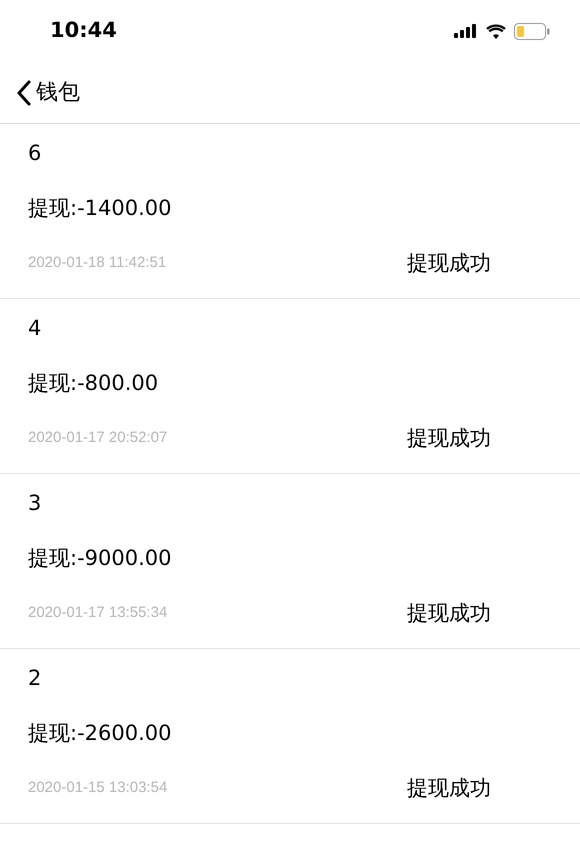  I want to click on record-date: 2020-01-18 11:42:51, so click(97, 263).